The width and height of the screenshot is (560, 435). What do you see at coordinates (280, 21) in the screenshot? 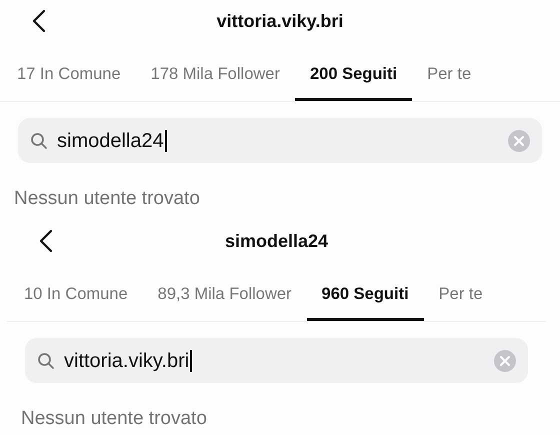
I see `profile-username: vittoria.viky.bri` at bounding box center [280, 21].